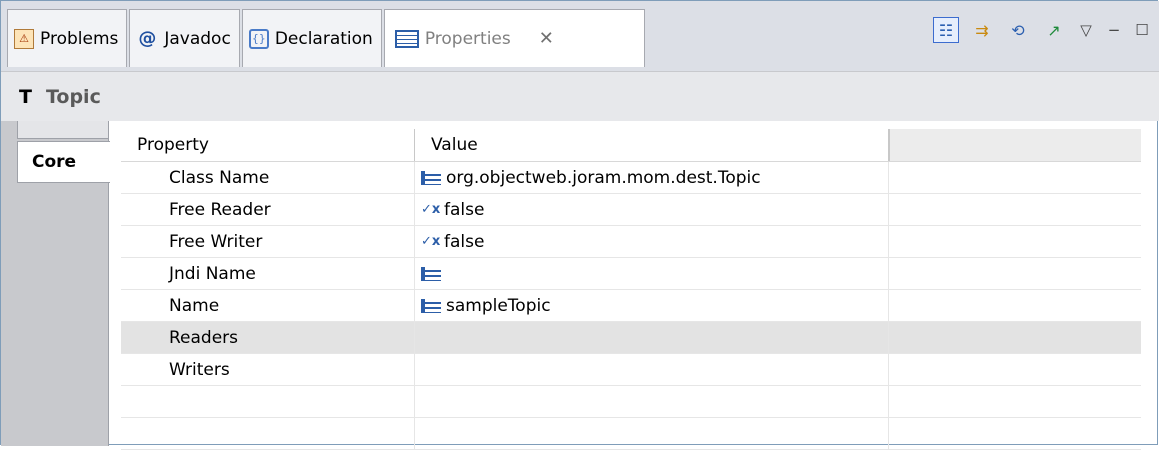 The width and height of the screenshot is (1160, 450). I want to click on table-header: Property Value, so click(631, 145).